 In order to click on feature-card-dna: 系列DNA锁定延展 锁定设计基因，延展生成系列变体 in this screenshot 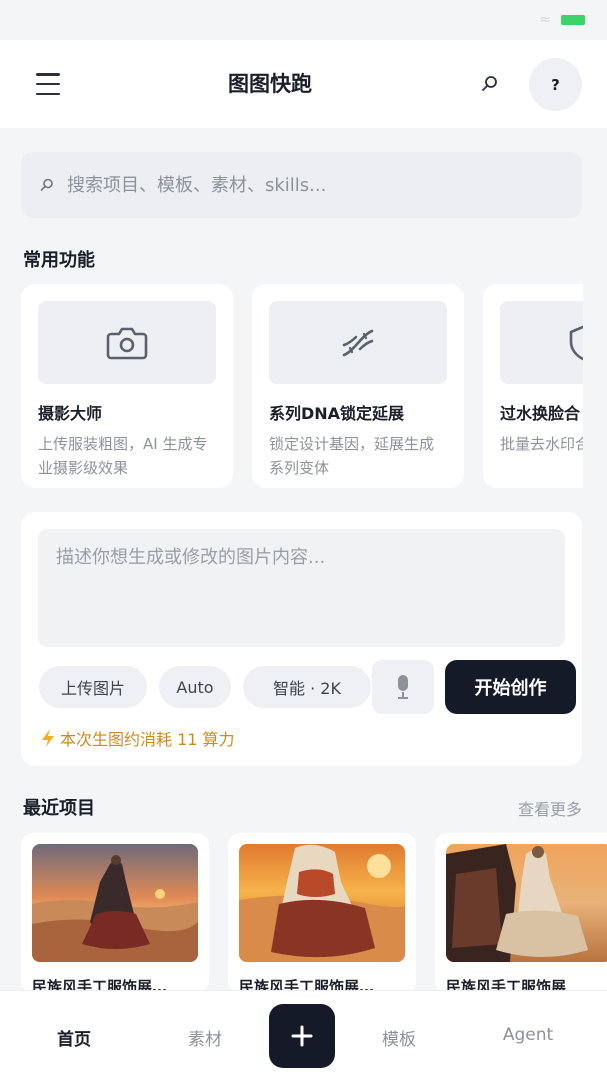, I will do `click(358, 386)`.